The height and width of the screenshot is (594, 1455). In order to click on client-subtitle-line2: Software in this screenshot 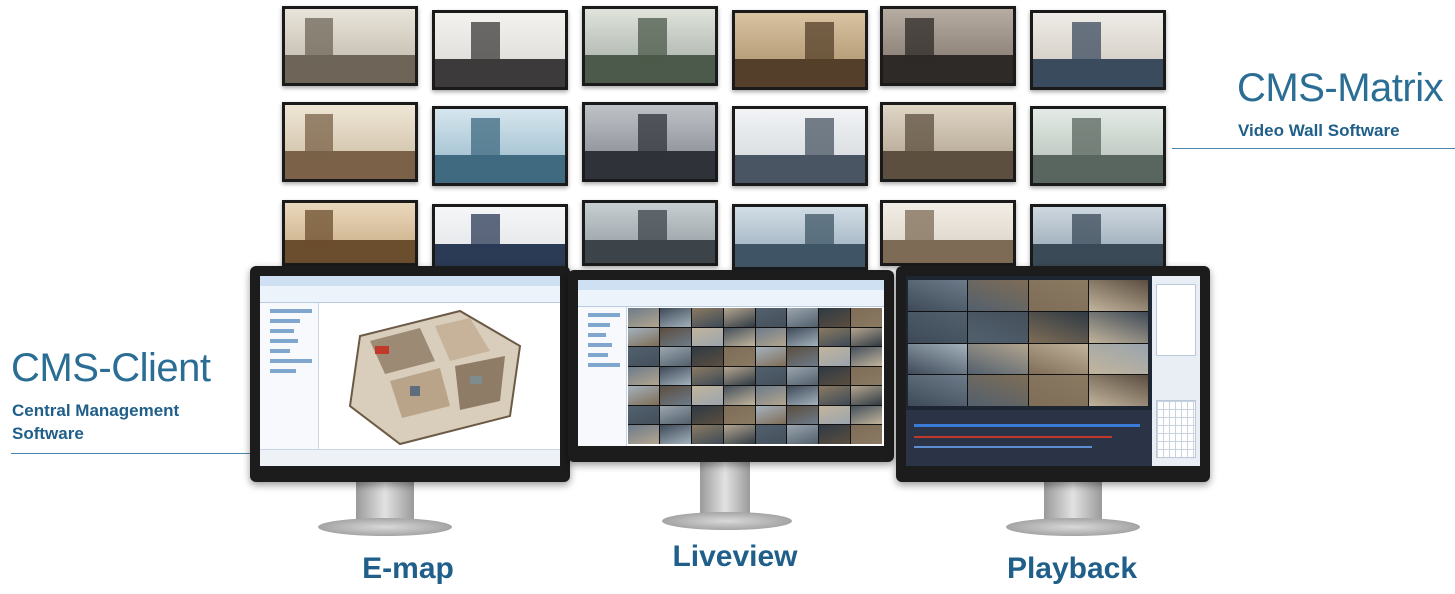, I will do `click(48, 433)`.